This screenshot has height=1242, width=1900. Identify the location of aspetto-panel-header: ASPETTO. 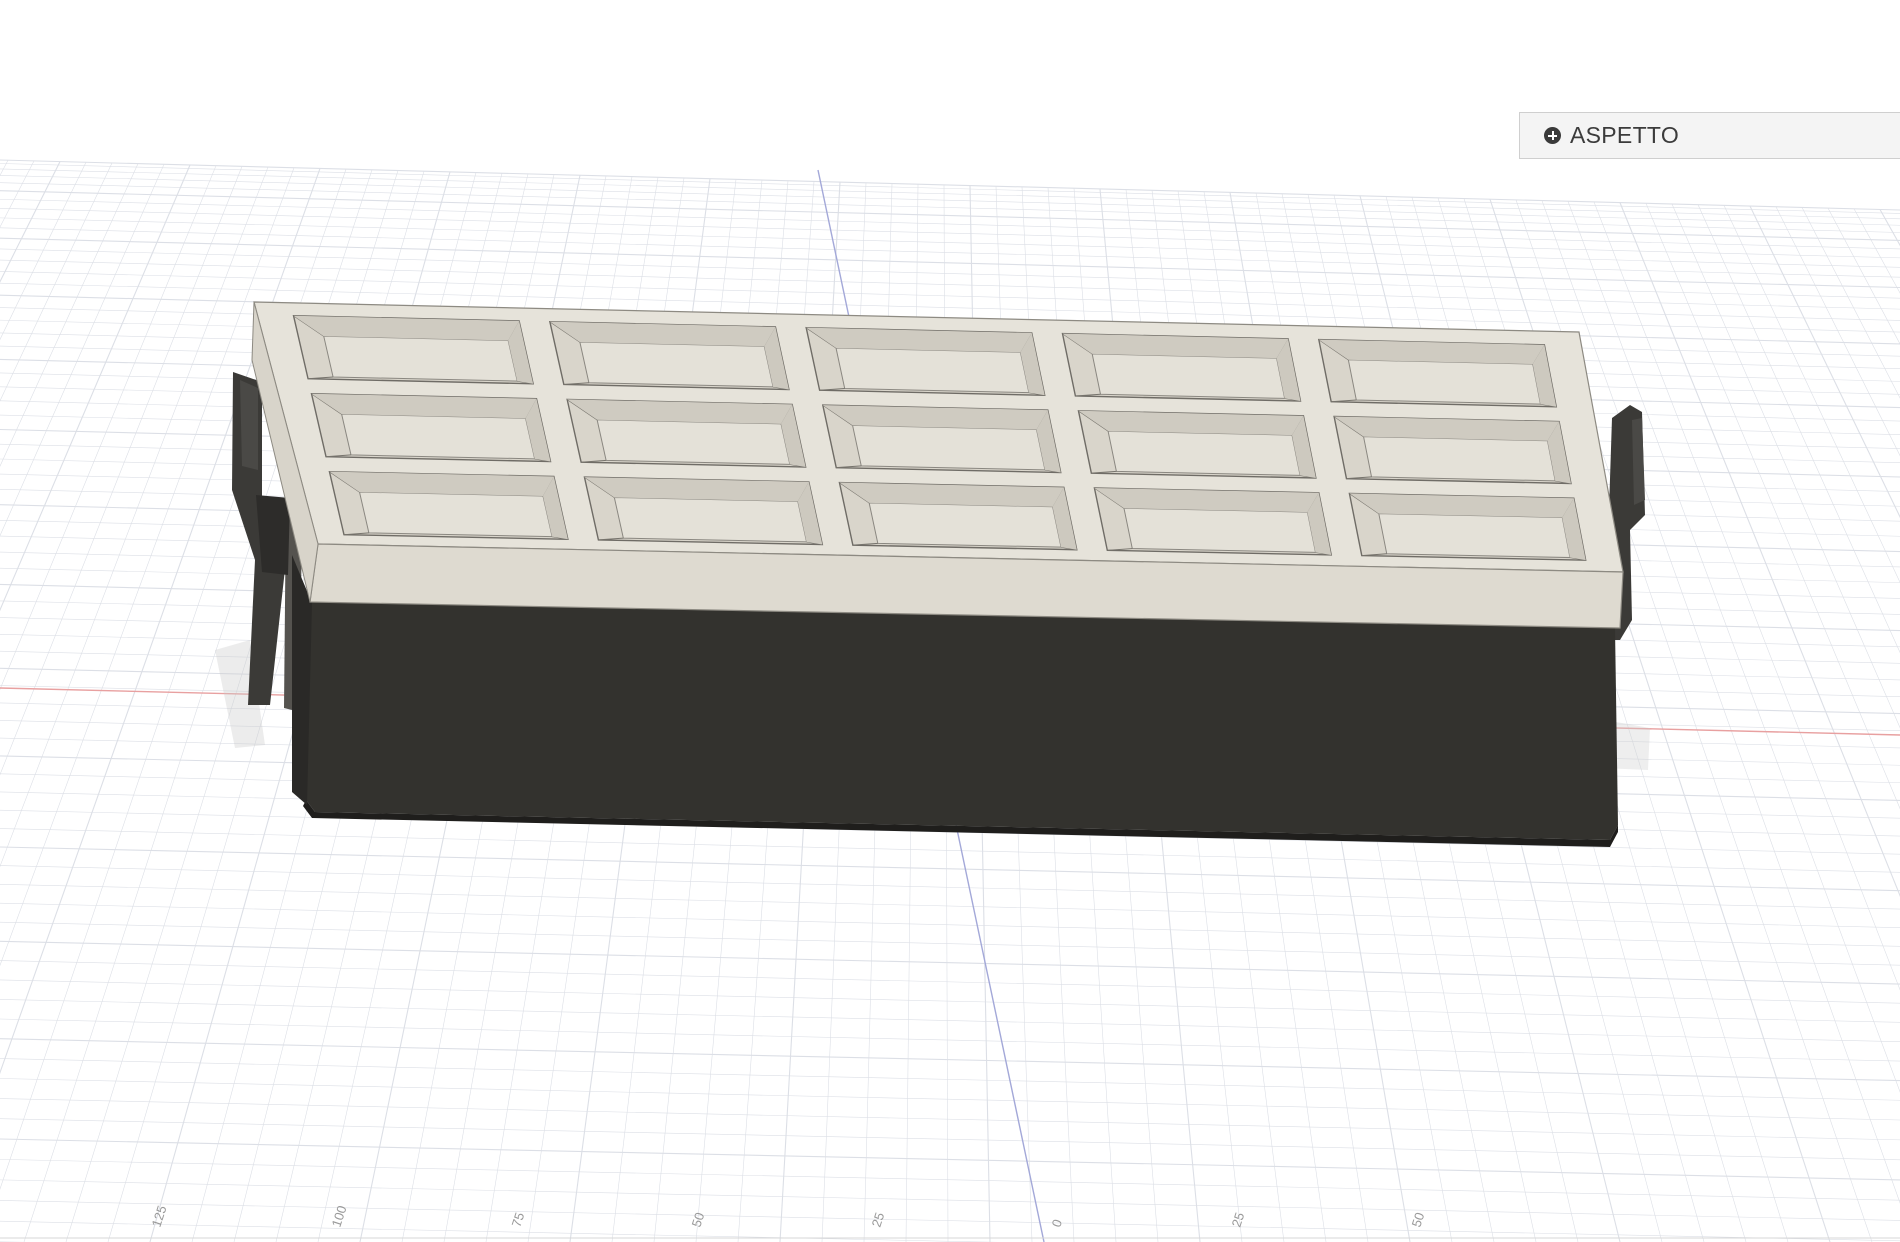
(1709, 135).